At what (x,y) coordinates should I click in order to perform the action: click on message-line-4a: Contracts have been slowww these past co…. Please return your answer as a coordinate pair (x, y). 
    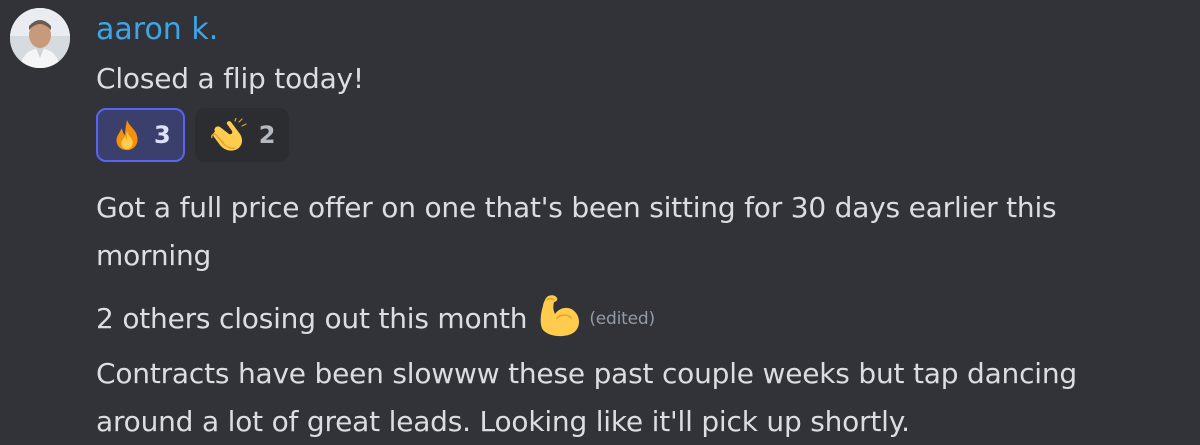
    Looking at the image, I should click on (586, 373).